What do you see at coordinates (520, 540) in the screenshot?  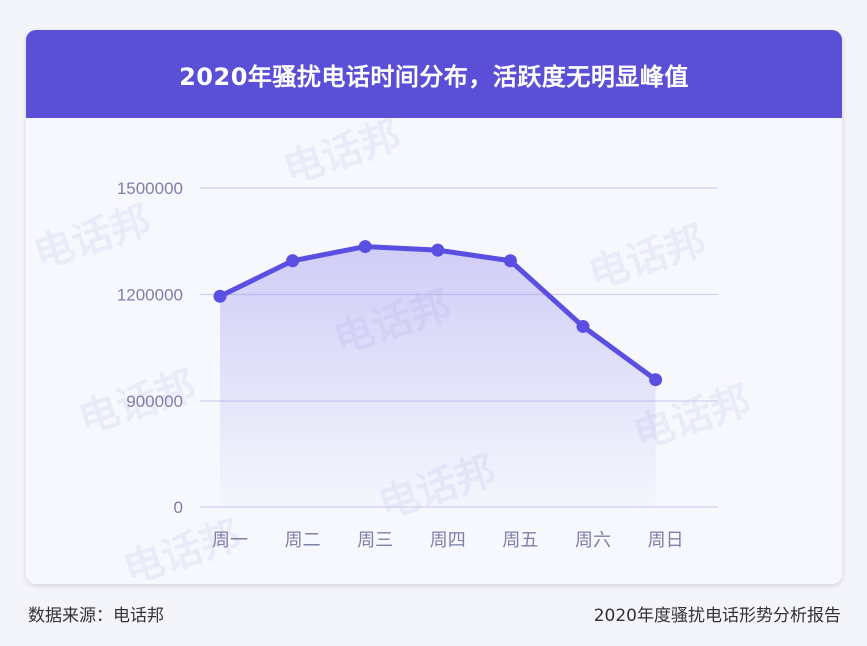 I see `x-tick-label: 周五` at bounding box center [520, 540].